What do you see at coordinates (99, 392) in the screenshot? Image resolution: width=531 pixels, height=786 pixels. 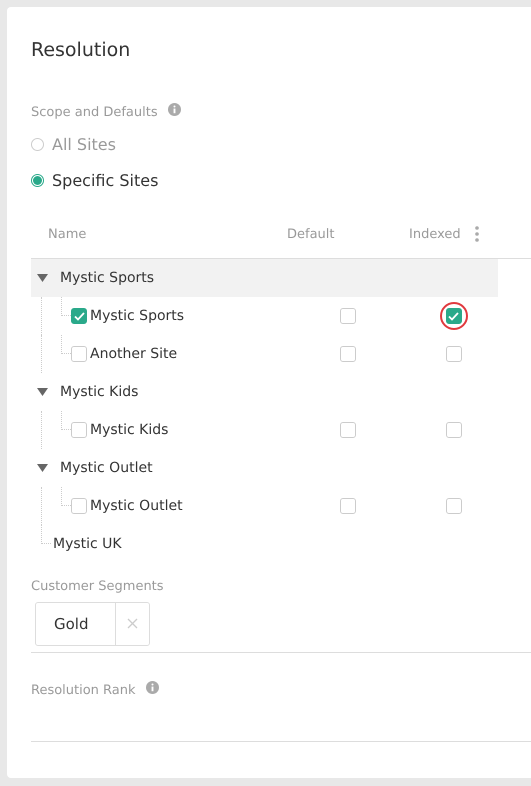 I see `group-name: Mystic Kids` at bounding box center [99, 392].